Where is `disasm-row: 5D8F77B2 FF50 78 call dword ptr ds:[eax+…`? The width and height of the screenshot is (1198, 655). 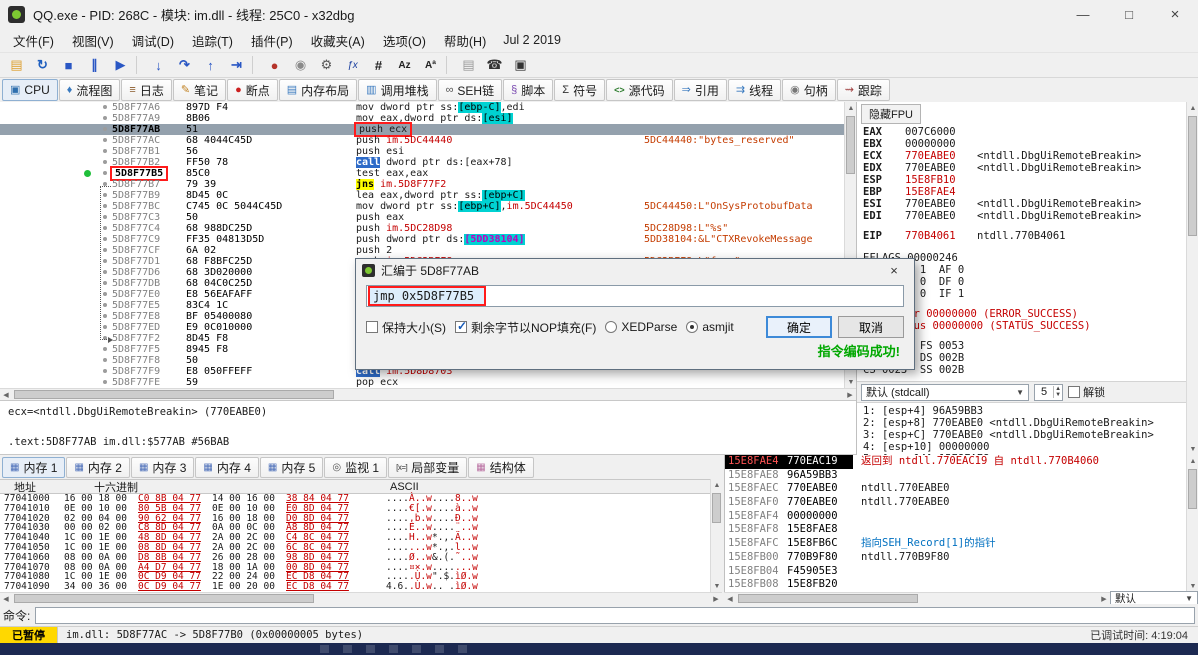 disasm-row: 5D8F77B2 FF50 78 call dword ptr ds:[eax+… is located at coordinates (422, 162).